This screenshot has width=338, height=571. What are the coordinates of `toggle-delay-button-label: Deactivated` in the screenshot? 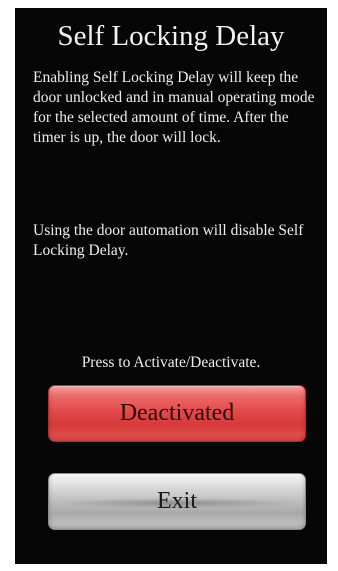 It's located at (177, 413).